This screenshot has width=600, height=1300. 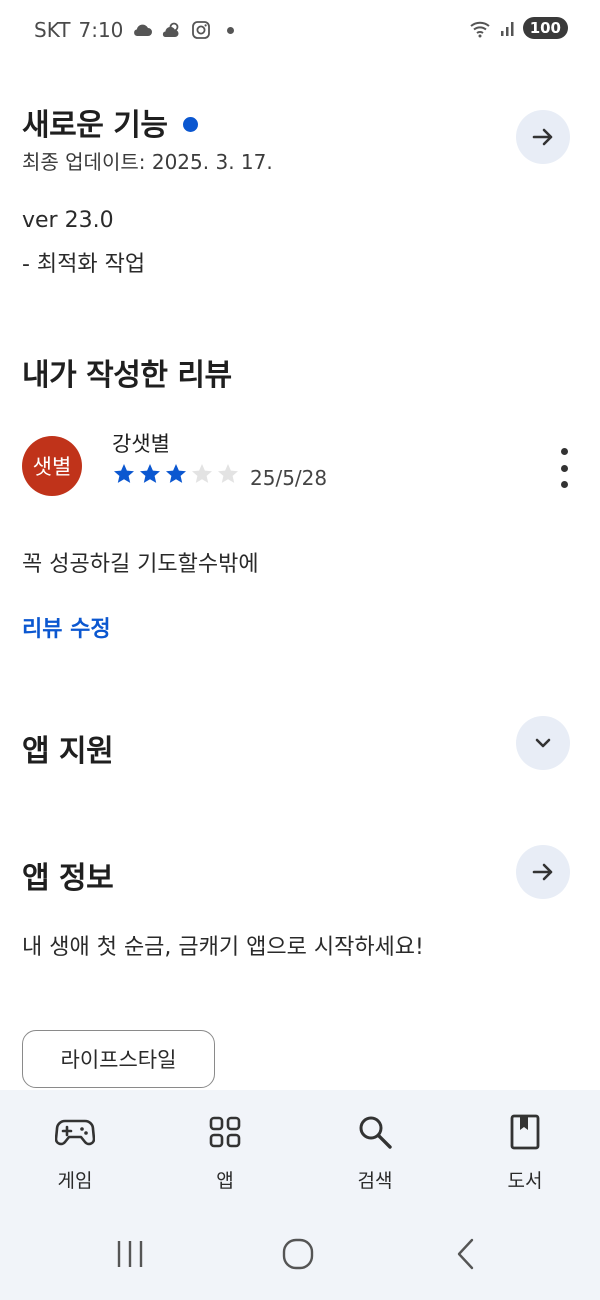 I want to click on gamepad-icon, so click(x=75, y=1132).